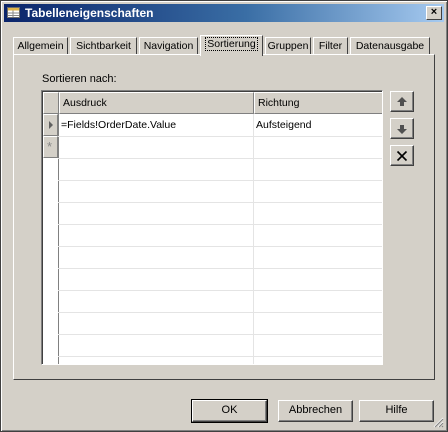  I want to click on row-header-current, so click(50, 125).